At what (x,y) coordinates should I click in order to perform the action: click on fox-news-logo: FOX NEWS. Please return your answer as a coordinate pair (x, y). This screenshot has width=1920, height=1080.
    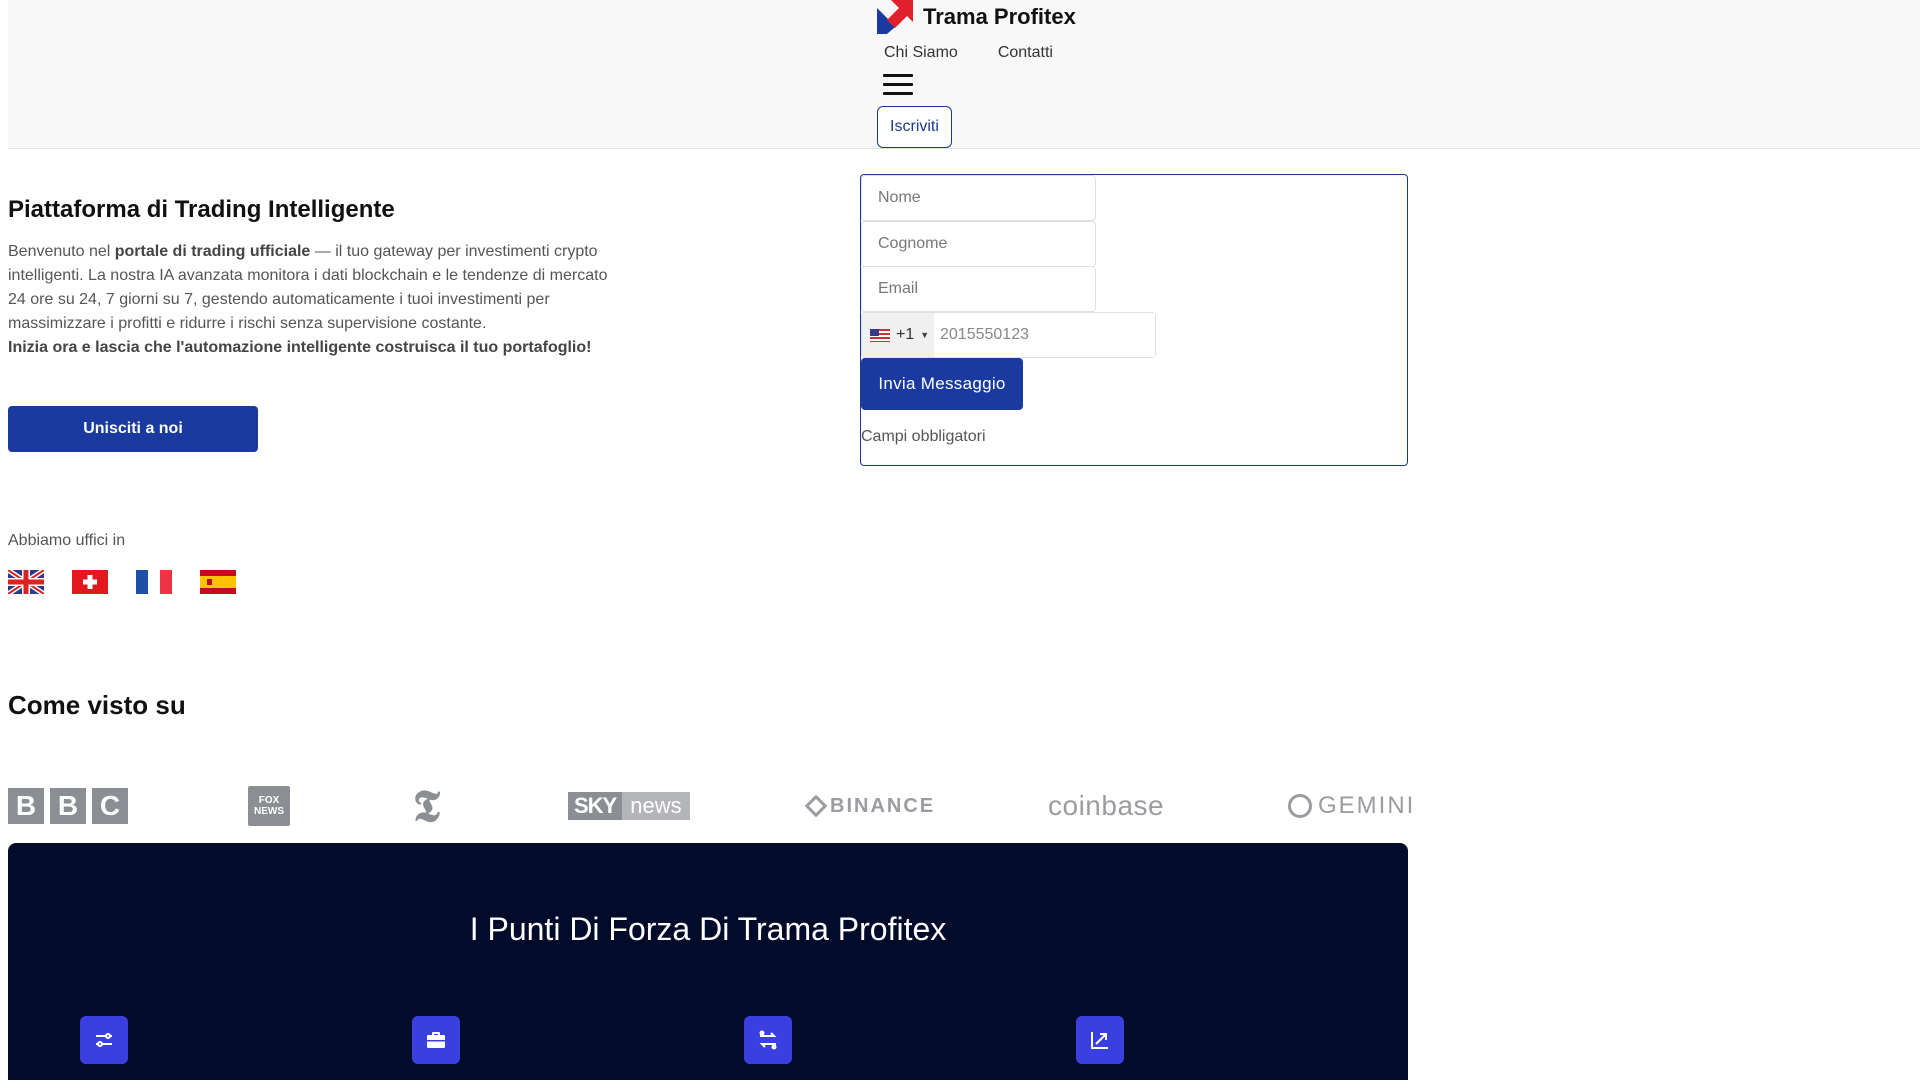
    Looking at the image, I should click on (269, 806).